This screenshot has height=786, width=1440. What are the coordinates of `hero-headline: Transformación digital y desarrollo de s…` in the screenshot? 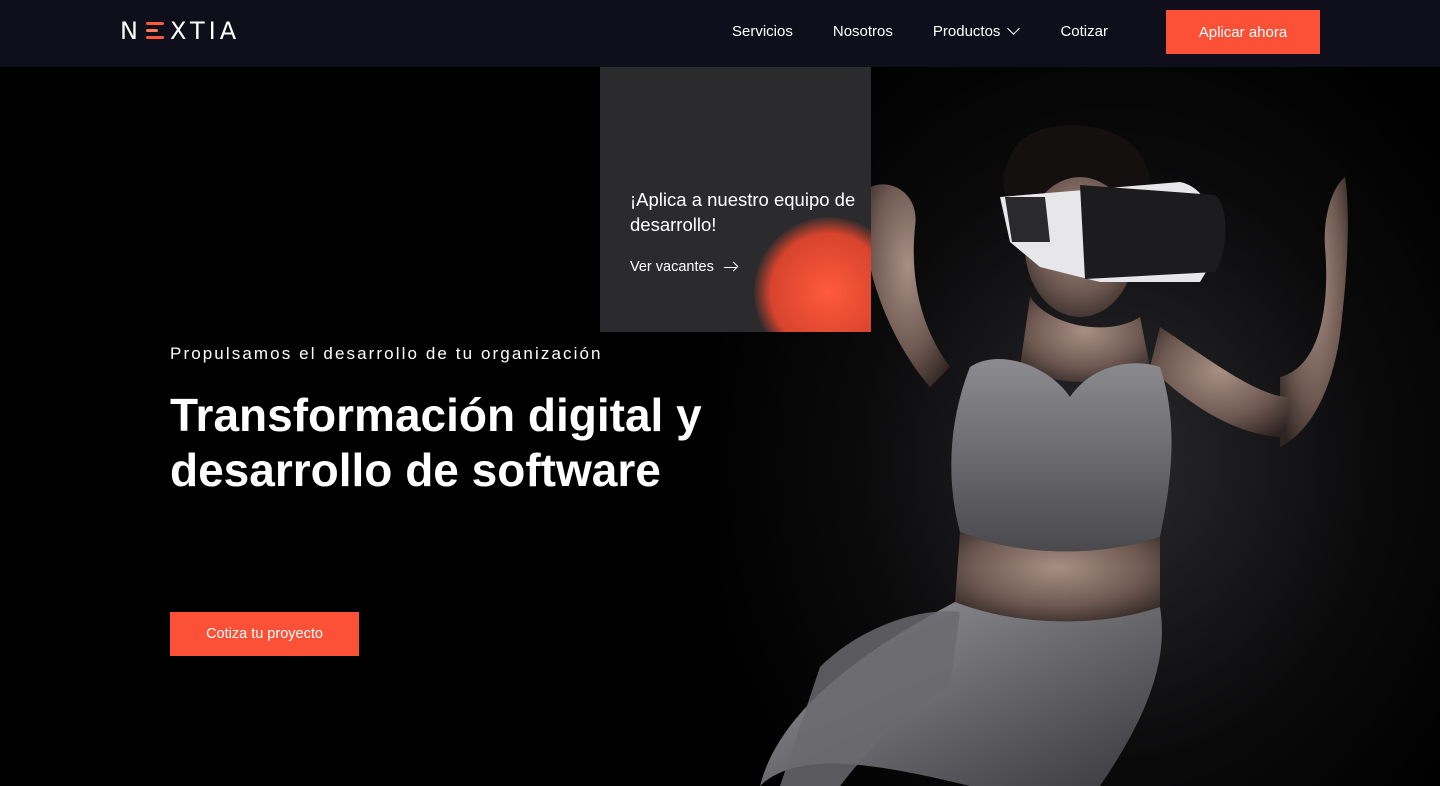 It's located at (436, 442).